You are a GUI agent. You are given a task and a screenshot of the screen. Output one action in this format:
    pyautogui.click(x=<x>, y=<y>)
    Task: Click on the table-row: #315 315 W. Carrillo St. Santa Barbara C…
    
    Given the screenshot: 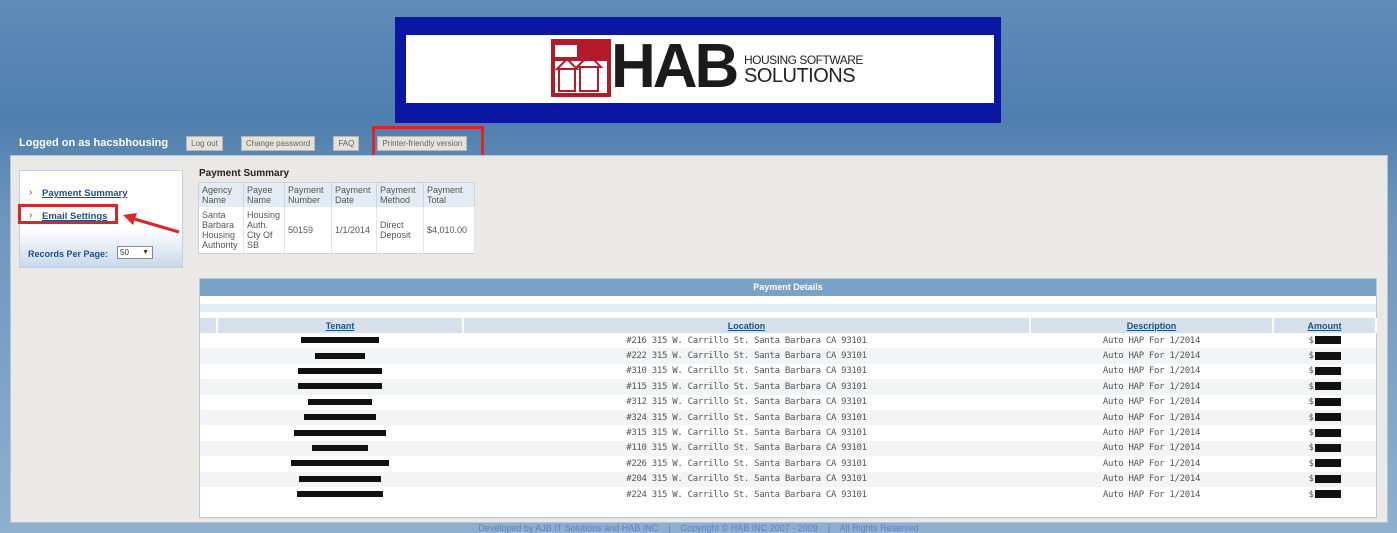 What is the action you would take?
    pyautogui.click(x=788, y=432)
    